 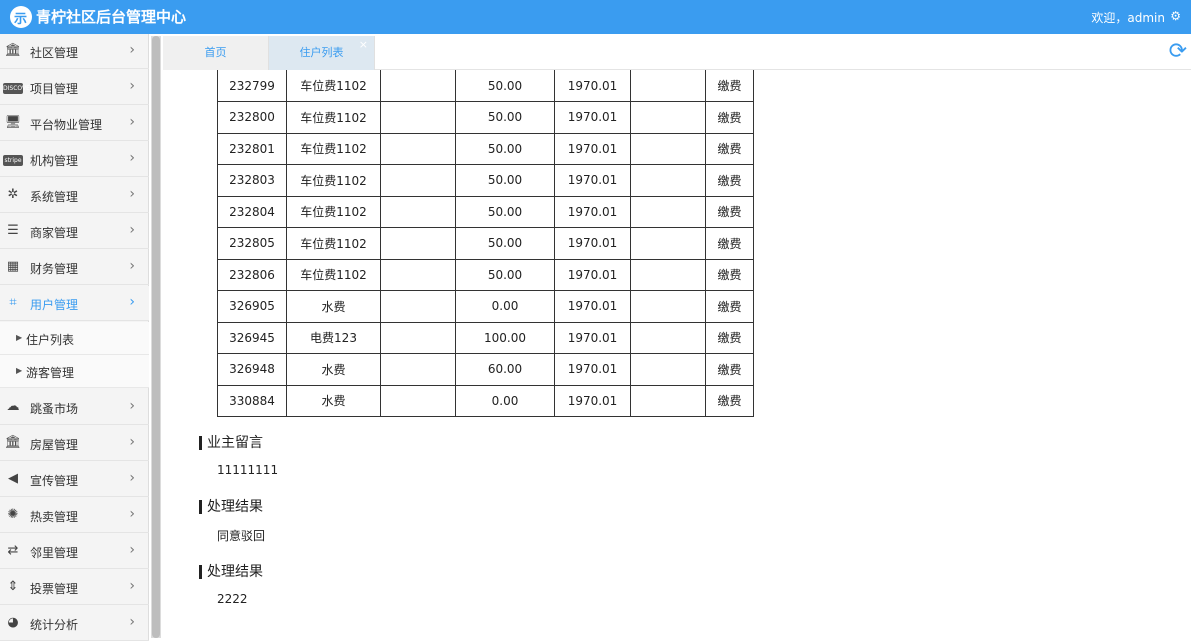 I want to click on sidebar-item-label: 机构管理, so click(x=54, y=161).